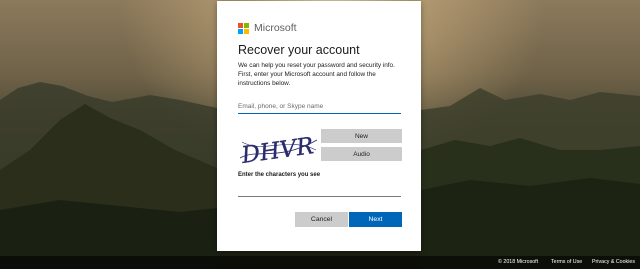  I want to click on page-title: Recover your account, so click(299, 50).